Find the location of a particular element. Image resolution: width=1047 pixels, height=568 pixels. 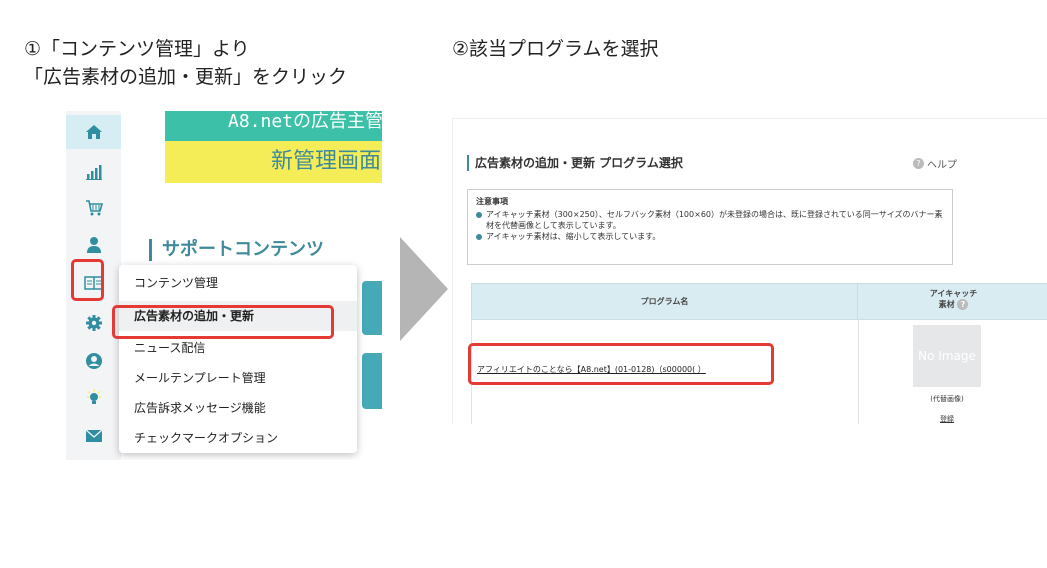

sidebar-item-home is located at coordinates (93, 132).